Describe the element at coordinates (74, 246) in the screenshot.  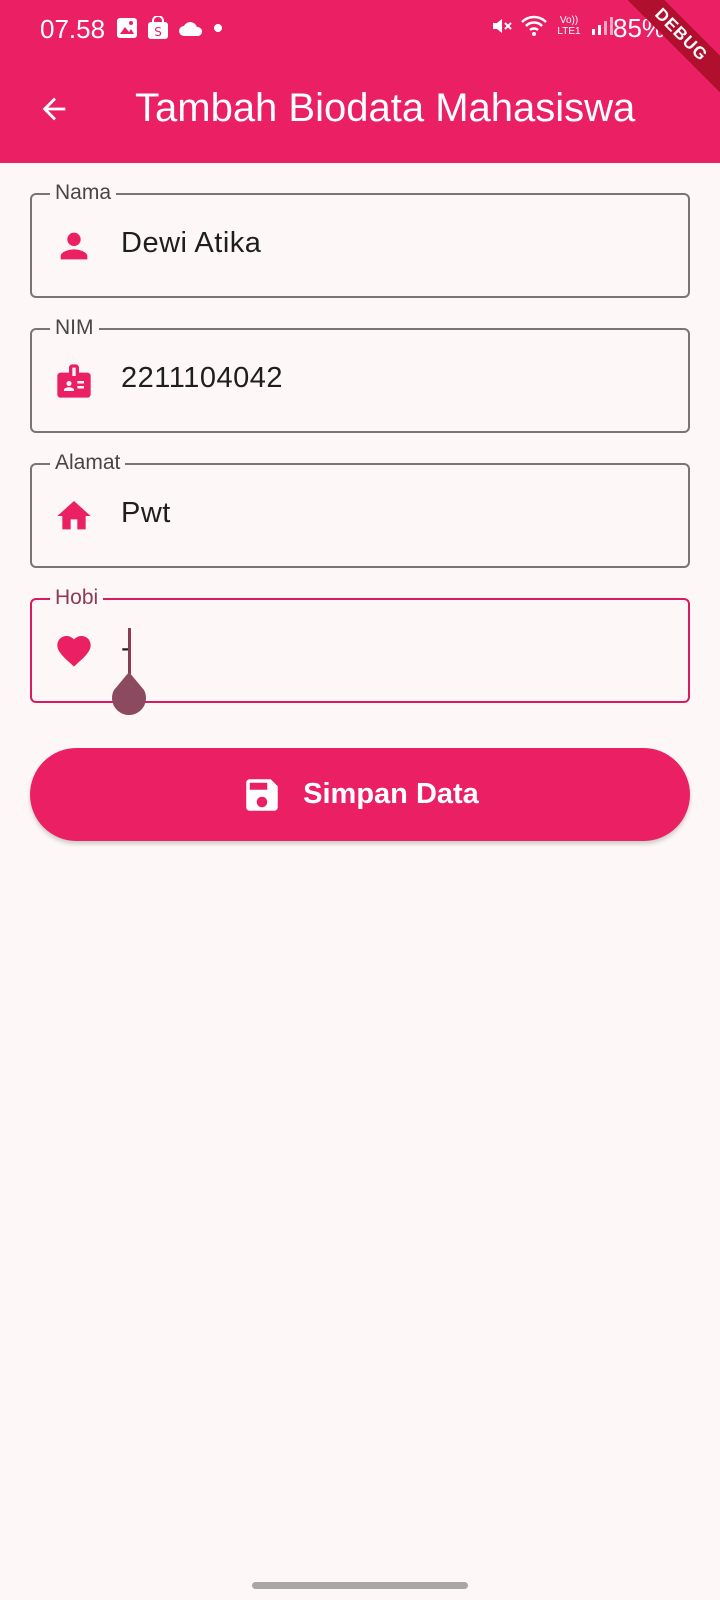
I see `person-icon` at that location.